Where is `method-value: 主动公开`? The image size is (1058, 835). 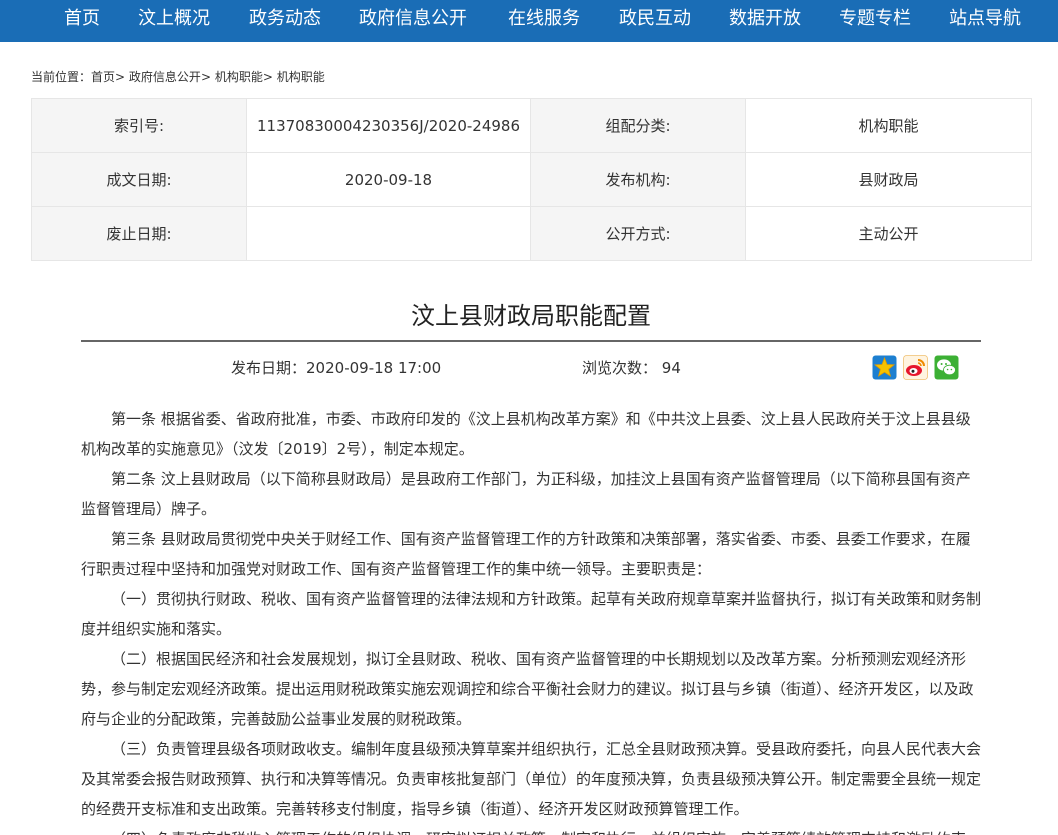 method-value: 主动公开 is located at coordinates (888, 233).